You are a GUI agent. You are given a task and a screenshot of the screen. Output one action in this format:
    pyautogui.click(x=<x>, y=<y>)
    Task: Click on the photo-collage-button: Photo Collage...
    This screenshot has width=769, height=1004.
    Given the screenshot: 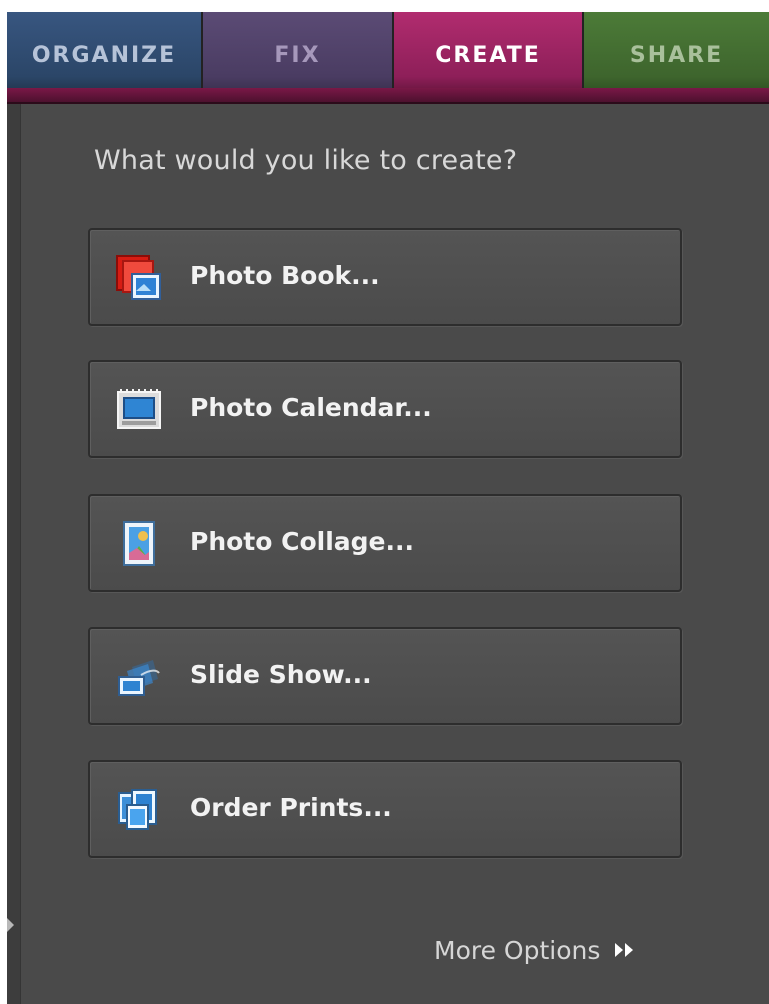 What is the action you would take?
    pyautogui.click(x=385, y=543)
    